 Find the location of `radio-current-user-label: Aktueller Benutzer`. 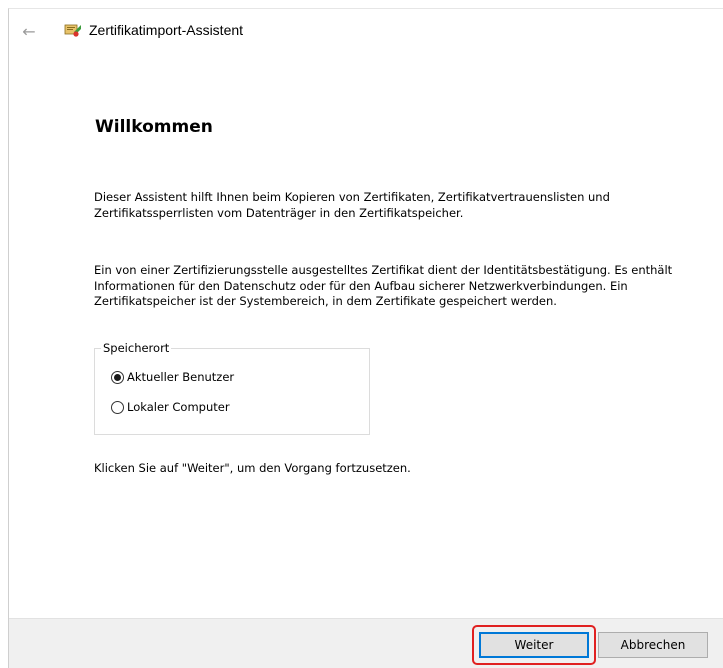

radio-current-user-label: Aktueller Benutzer is located at coordinates (181, 377).